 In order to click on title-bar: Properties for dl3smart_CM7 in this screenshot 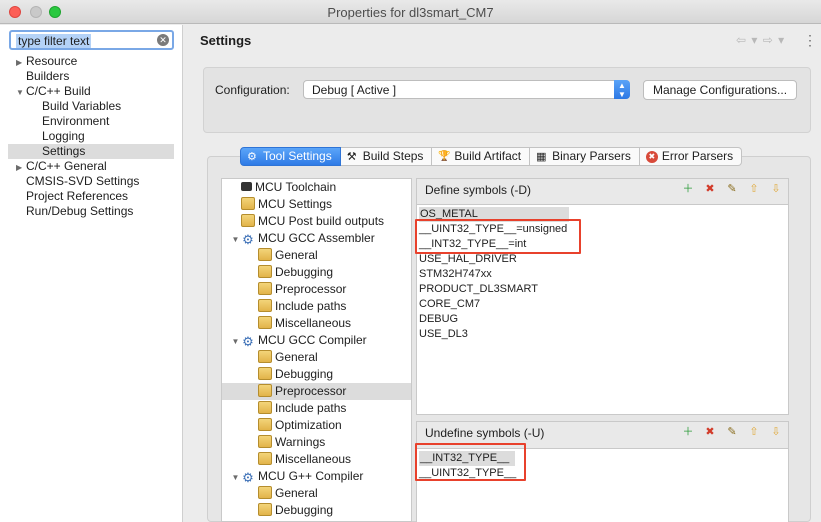, I will do `click(410, 12)`.